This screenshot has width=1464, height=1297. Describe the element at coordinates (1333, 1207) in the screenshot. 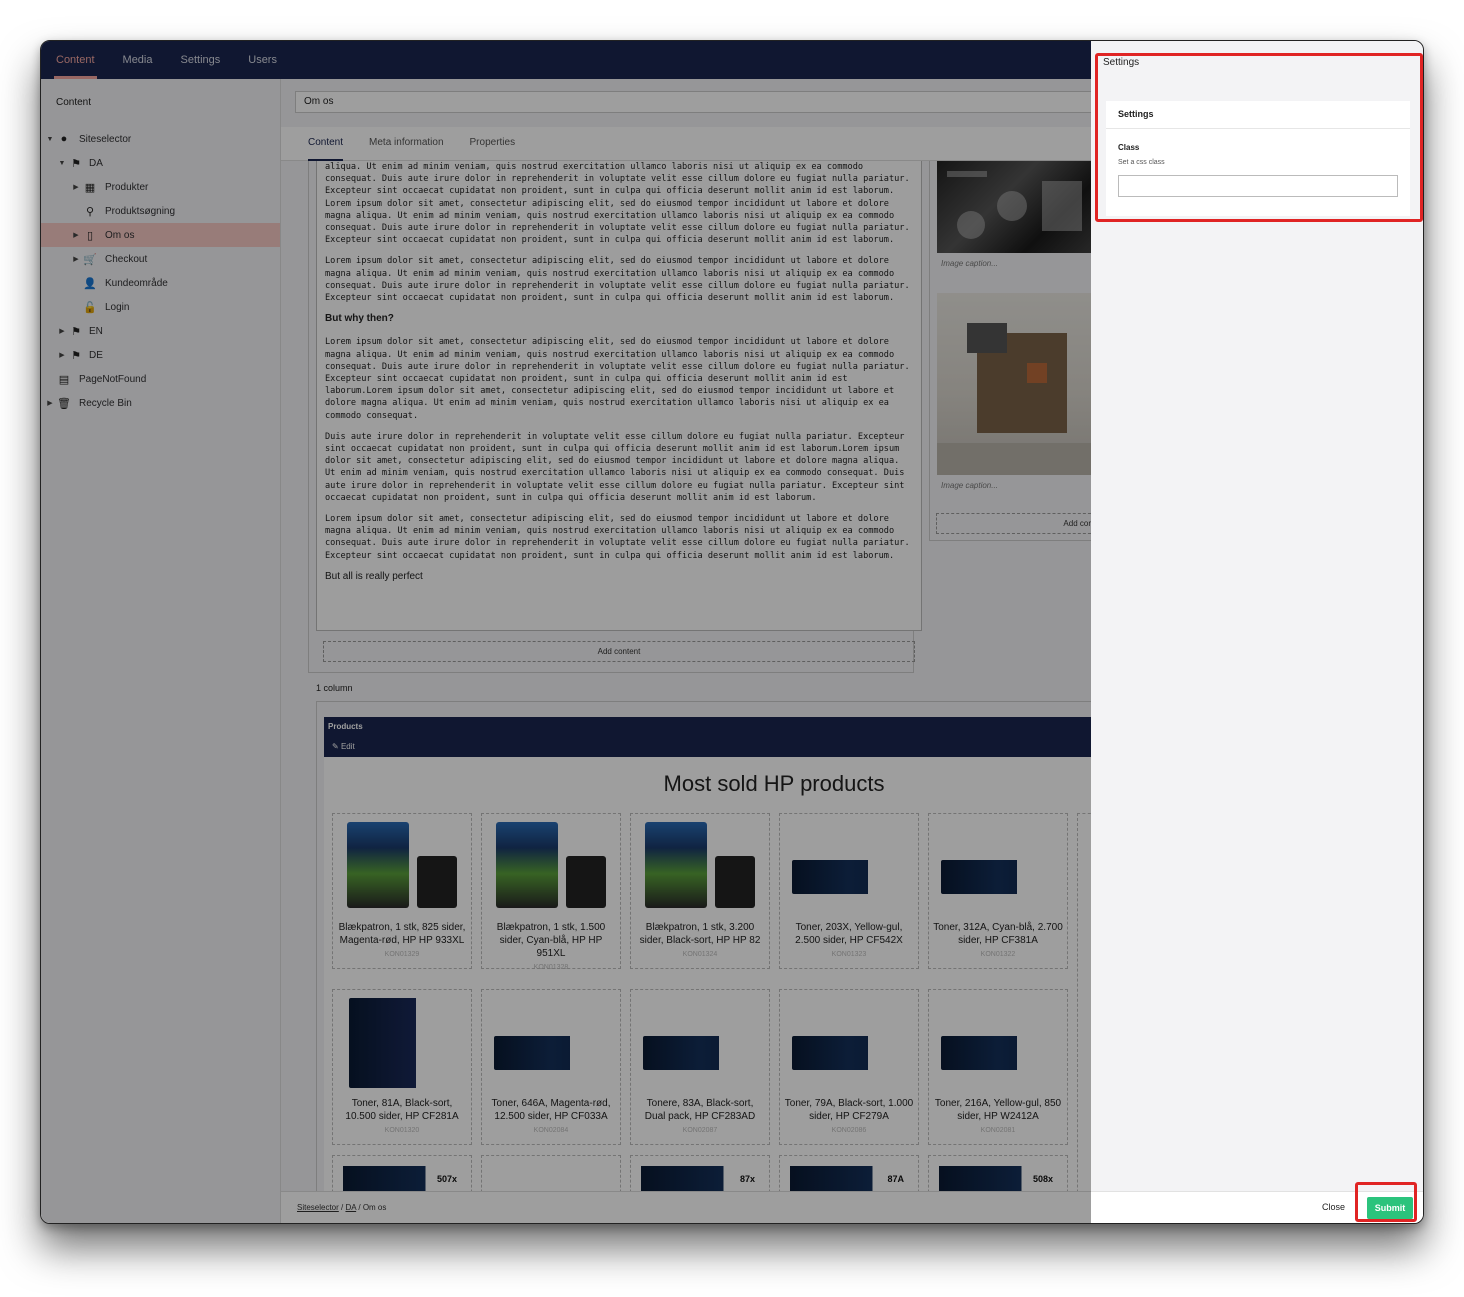

I see `close-button: Close` at that location.